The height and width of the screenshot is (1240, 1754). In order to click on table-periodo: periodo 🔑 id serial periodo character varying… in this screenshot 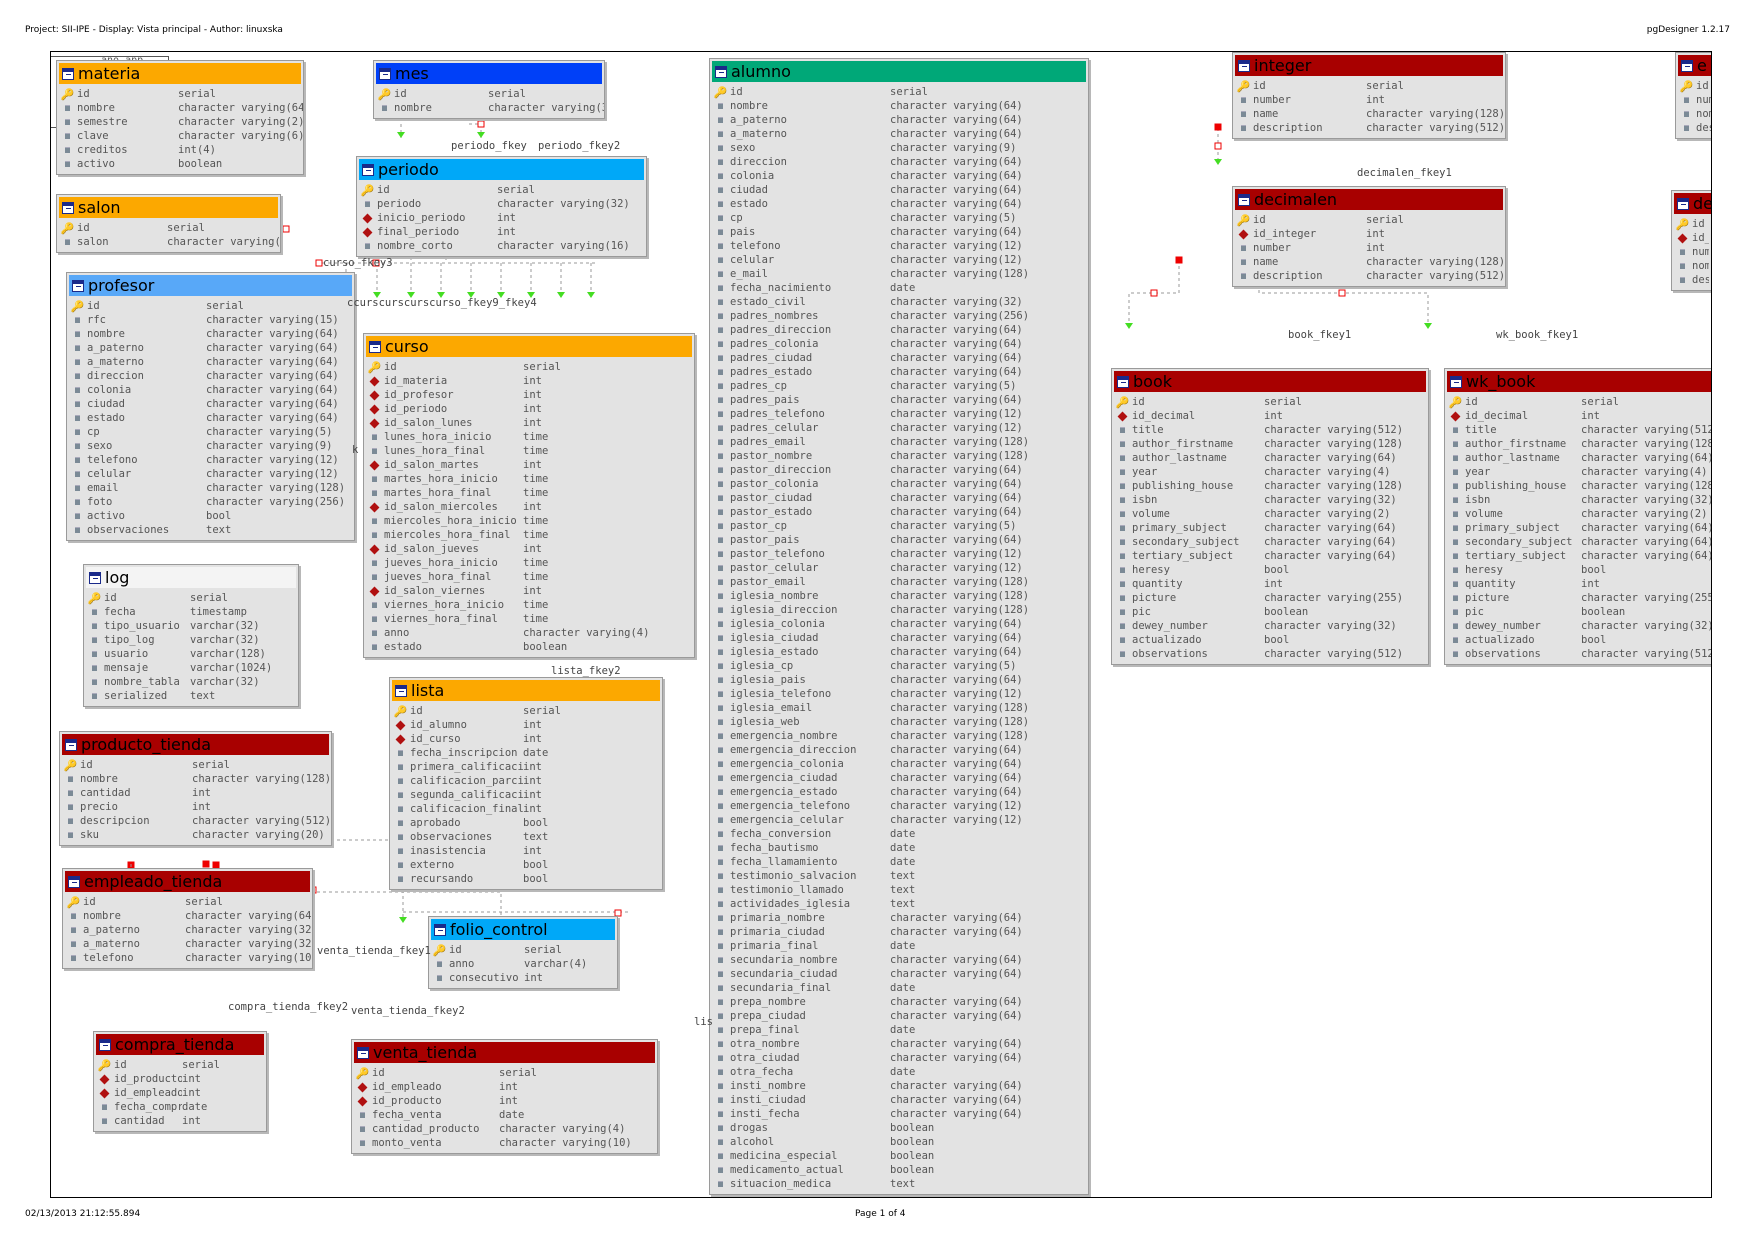, I will do `click(501, 206)`.